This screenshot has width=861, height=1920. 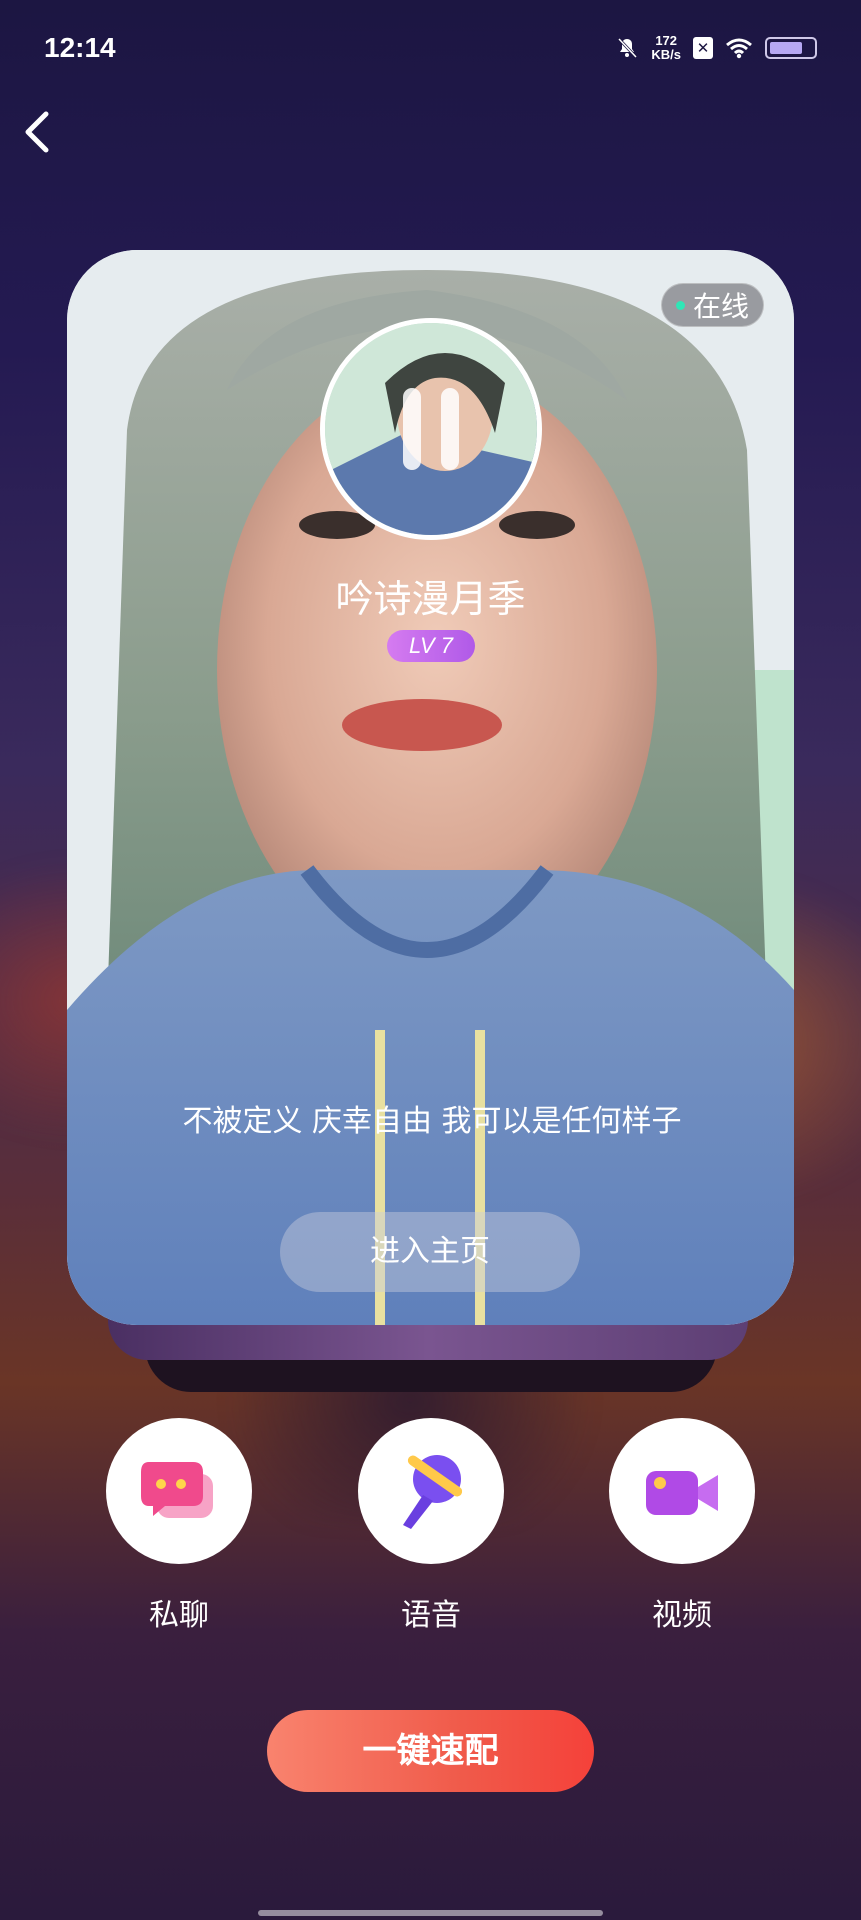 I want to click on status-bar: 12:14 172 KB/s ✕, so click(x=430, y=50).